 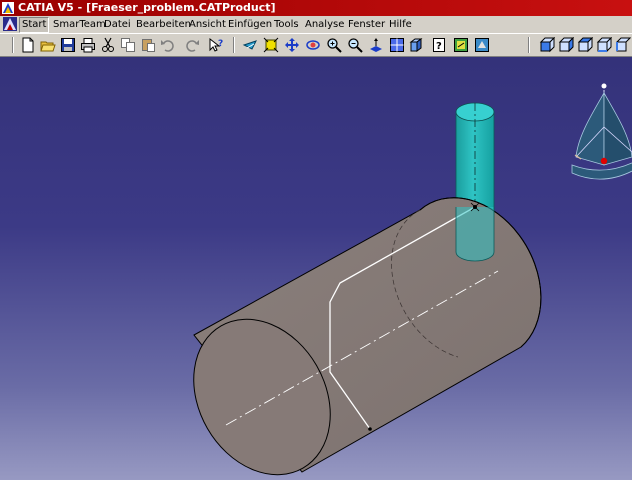 What do you see at coordinates (8, 8) in the screenshot?
I see `catia-app-icon` at bounding box center [8, 8].